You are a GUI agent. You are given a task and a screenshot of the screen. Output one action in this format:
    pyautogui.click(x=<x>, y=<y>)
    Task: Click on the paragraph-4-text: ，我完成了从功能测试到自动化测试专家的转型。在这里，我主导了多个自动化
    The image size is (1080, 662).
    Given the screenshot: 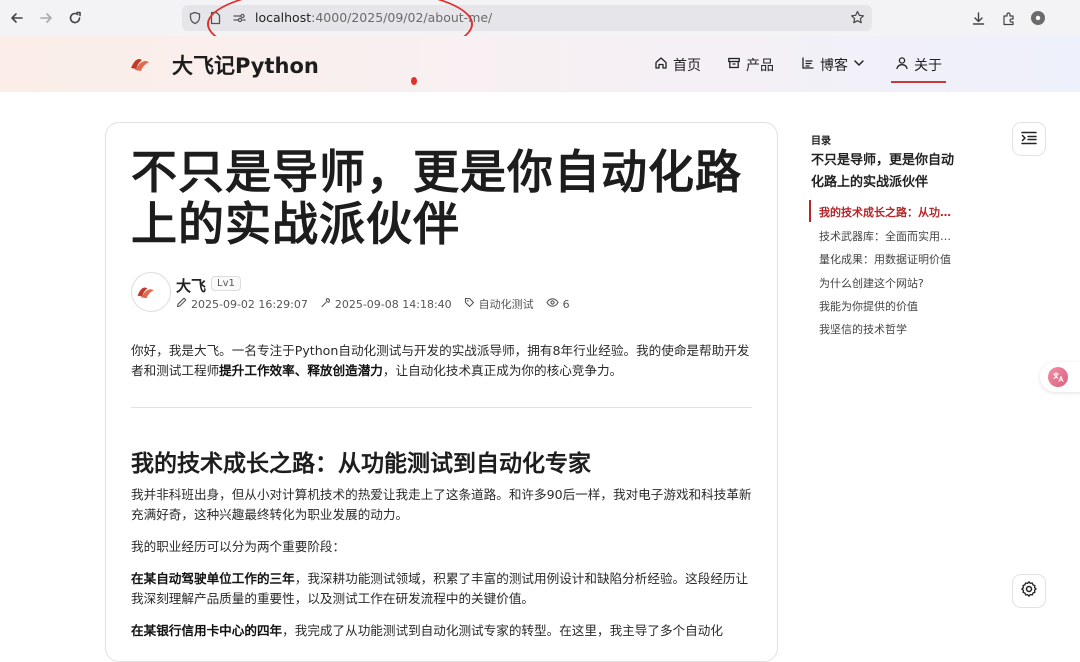 What is the action you would take?
    pyautogui.click(x=502, y=630)
    